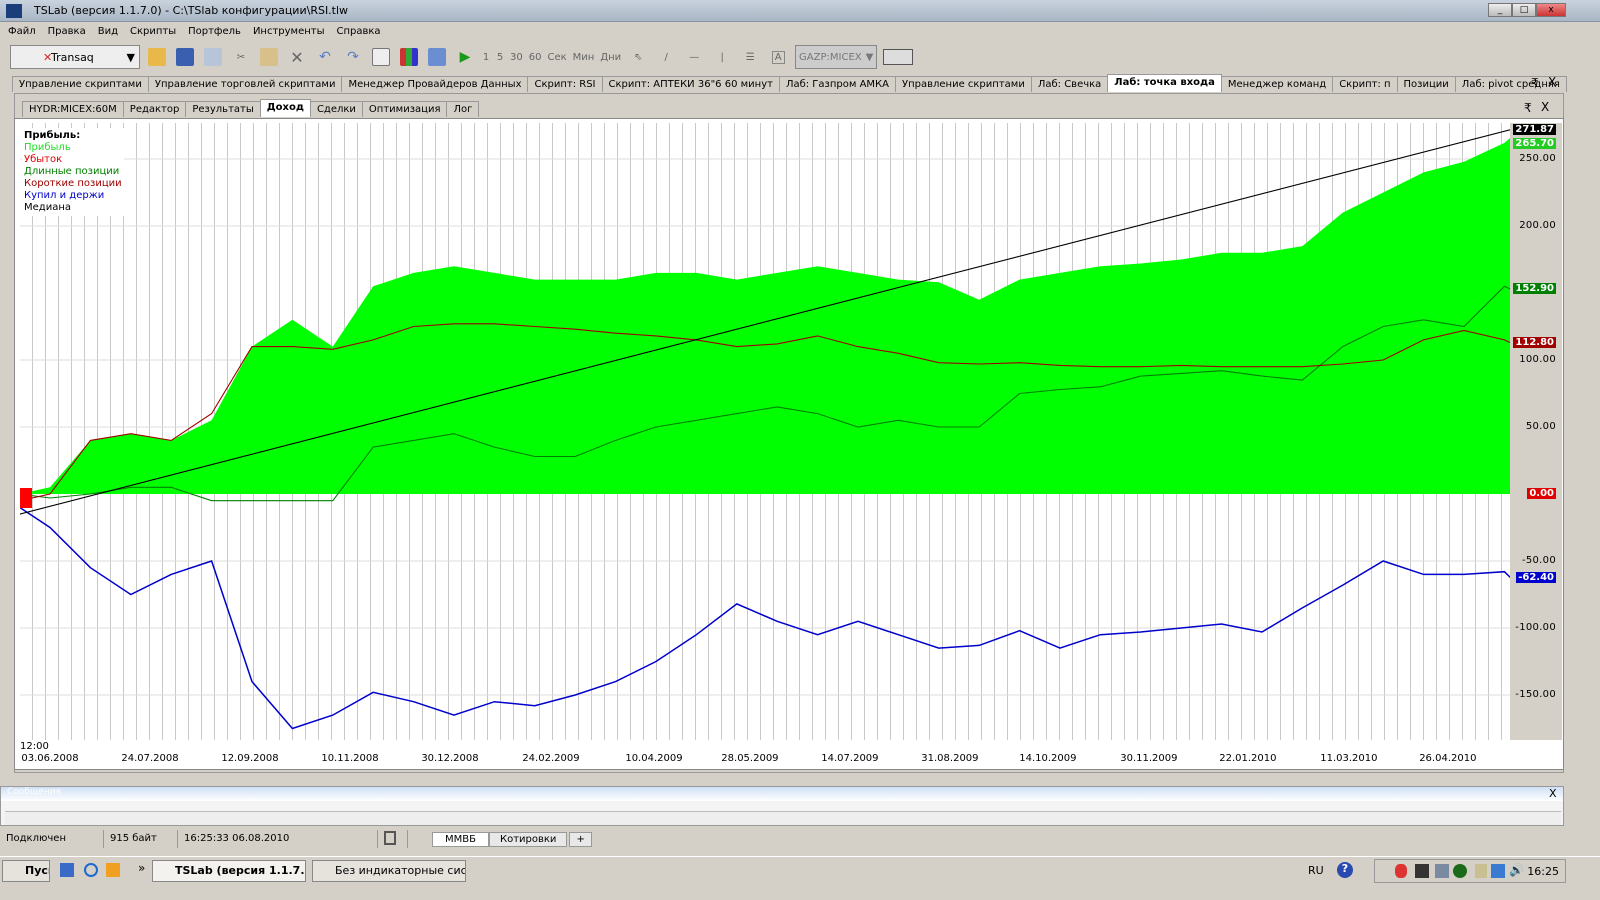  Describe the element at coordinates (72, 57) in the screenshot. I see `connector-label: Transaq` at that location.